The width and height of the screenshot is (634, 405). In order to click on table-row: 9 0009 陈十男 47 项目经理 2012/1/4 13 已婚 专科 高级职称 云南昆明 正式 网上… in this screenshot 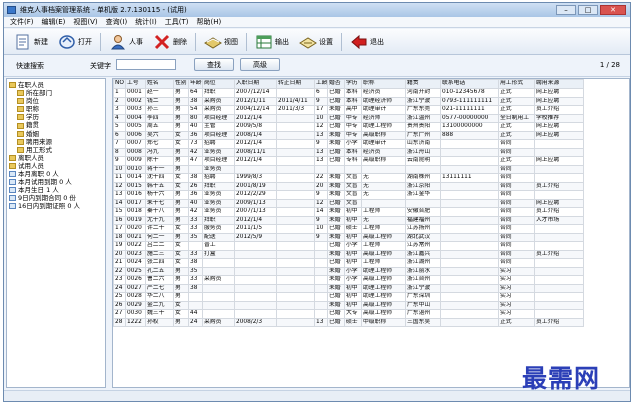, I will do `click(348, 161)`.